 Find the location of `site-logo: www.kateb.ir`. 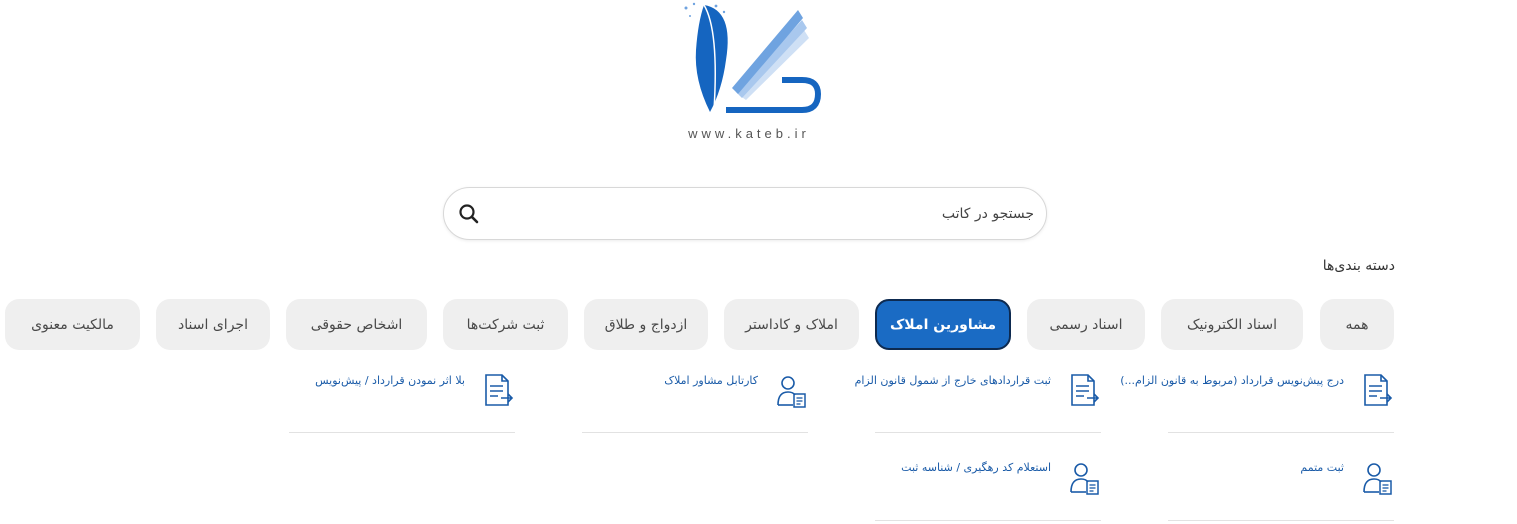

site-logo: www.kateb.ir is located at coordinates (749, 75).